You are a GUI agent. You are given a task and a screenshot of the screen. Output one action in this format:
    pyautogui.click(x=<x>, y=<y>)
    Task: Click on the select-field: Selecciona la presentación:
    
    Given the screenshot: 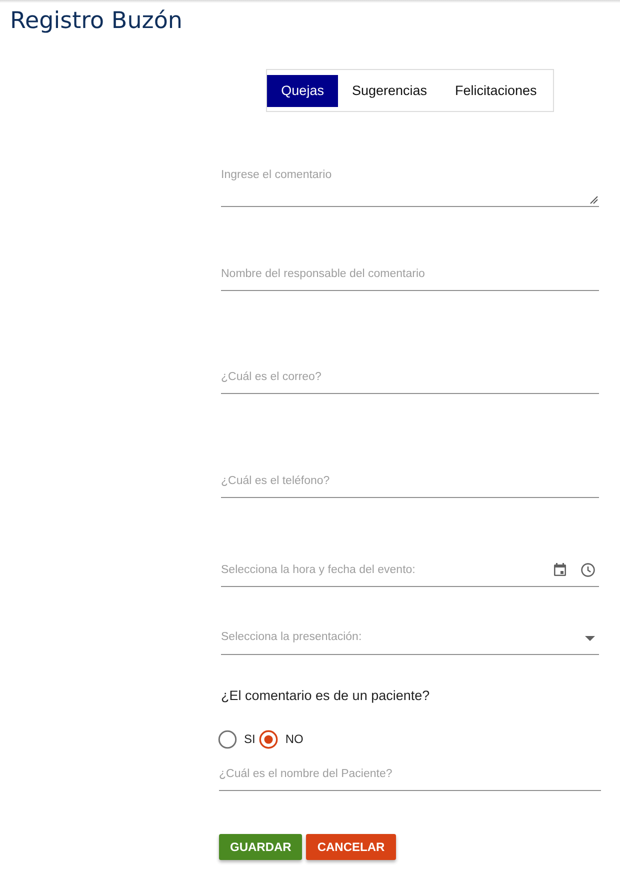 What is the action you would take?
    pyautogui.click(x=410, y=638)
    